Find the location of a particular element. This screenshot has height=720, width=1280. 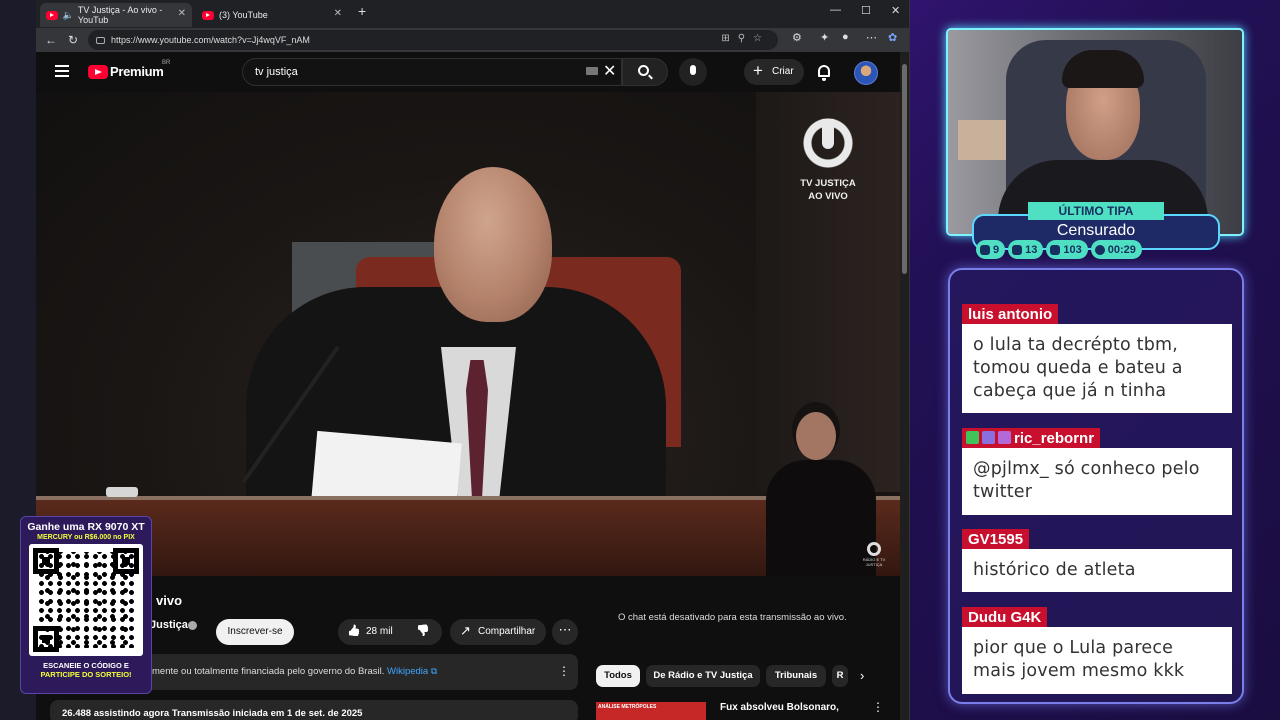

info-menu-icon: ⋮ is located at coordinates (564, 671).